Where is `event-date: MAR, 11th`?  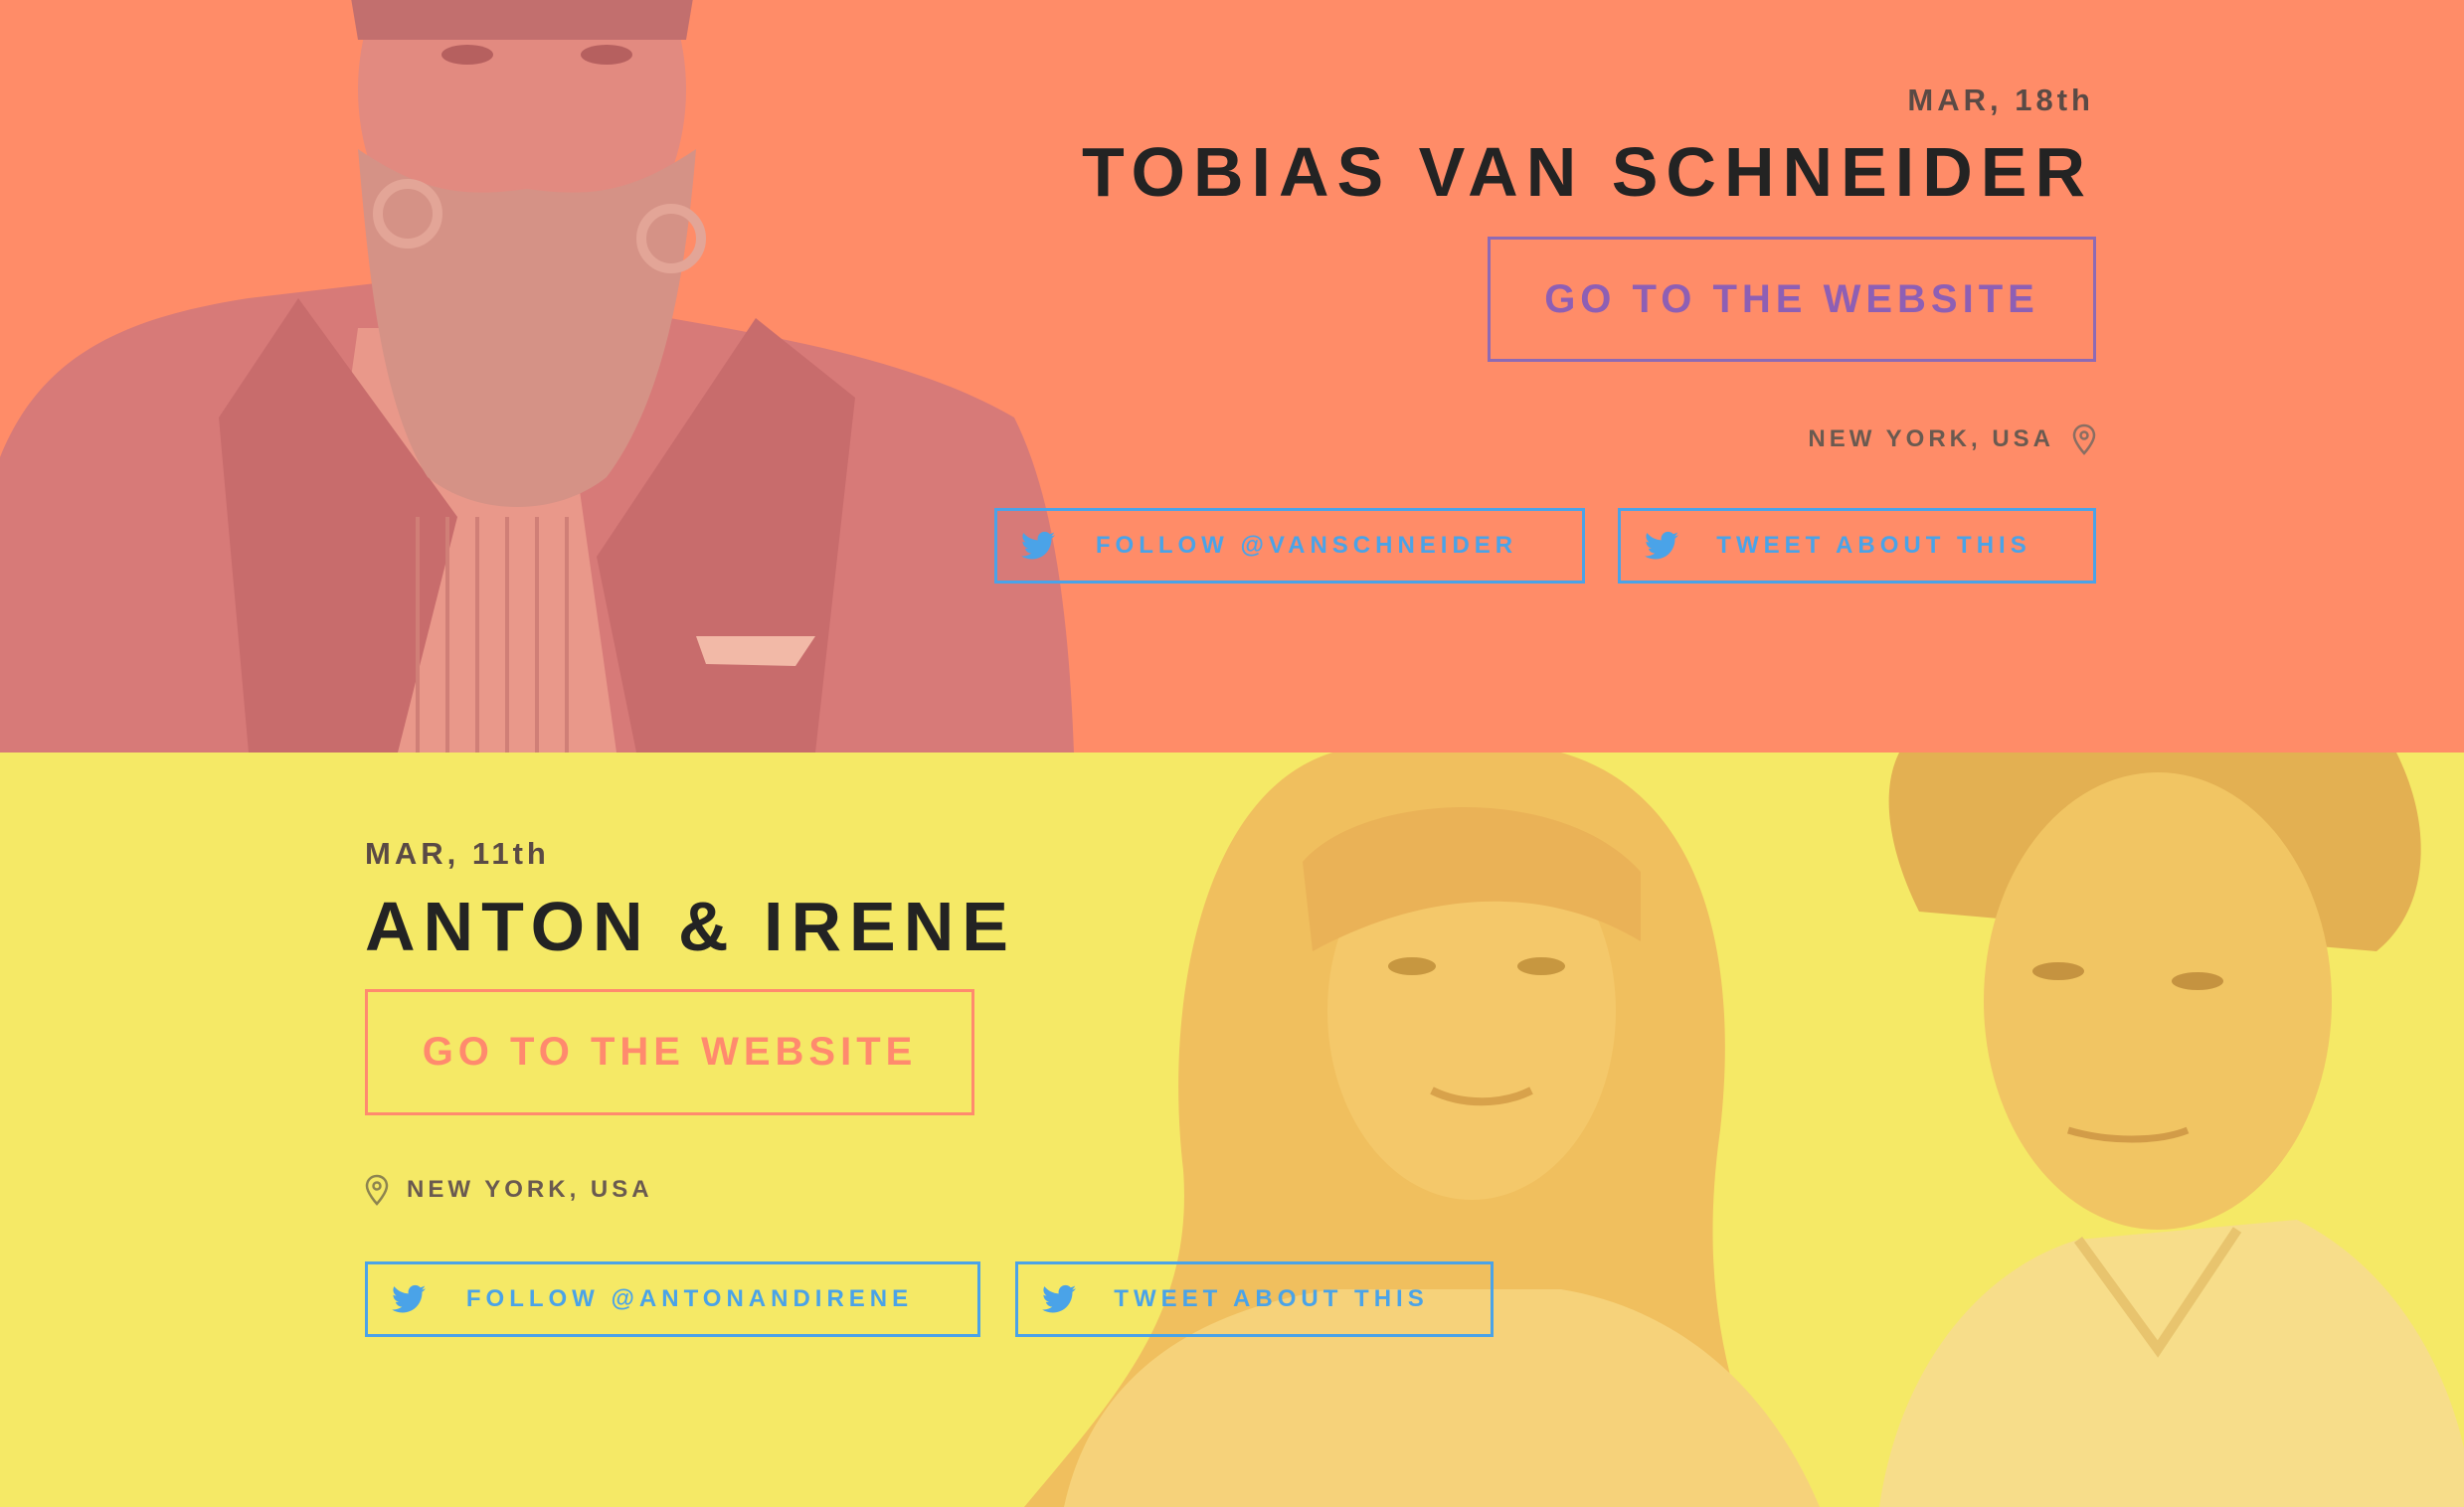
event-date: MAR, 11th is located at coordinates (457, 853).